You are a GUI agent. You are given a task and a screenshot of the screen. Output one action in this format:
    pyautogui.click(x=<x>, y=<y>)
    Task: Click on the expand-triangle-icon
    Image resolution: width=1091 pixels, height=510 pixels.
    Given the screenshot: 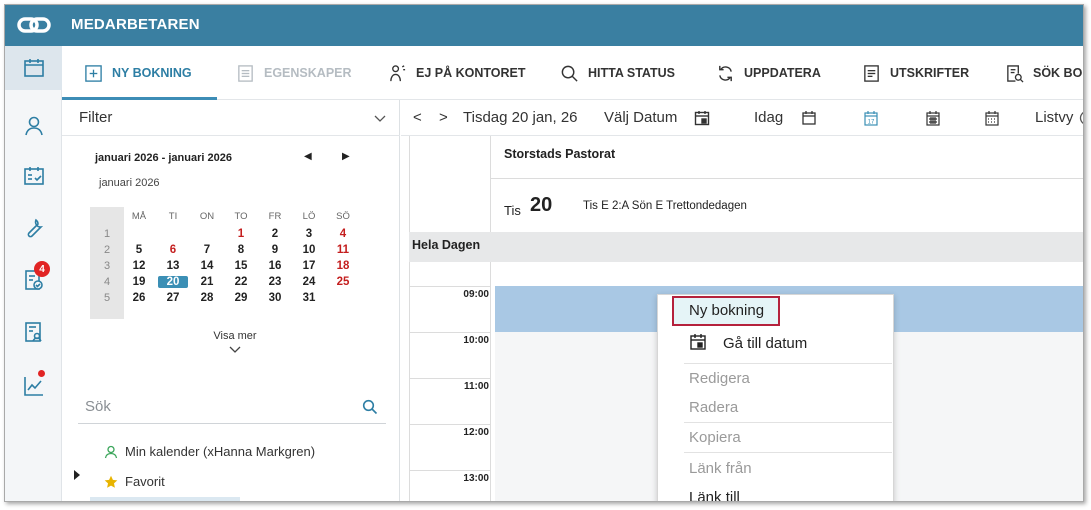 What is the action you would take?
    pyautogui.click(x=77, y=475)
    